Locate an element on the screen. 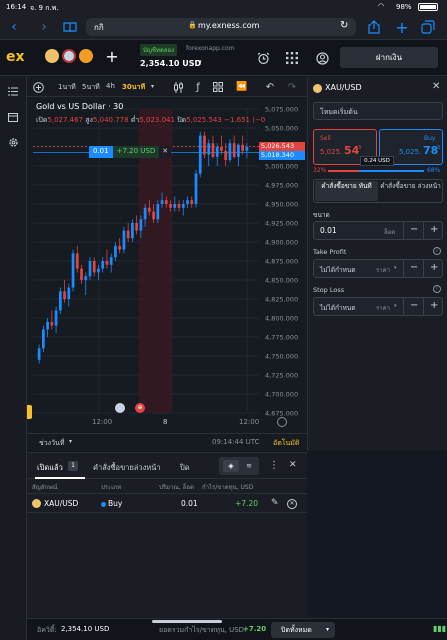 The image size is (447, 640). change-value: −1.651 (−0 is located at coordinates (245, 120).